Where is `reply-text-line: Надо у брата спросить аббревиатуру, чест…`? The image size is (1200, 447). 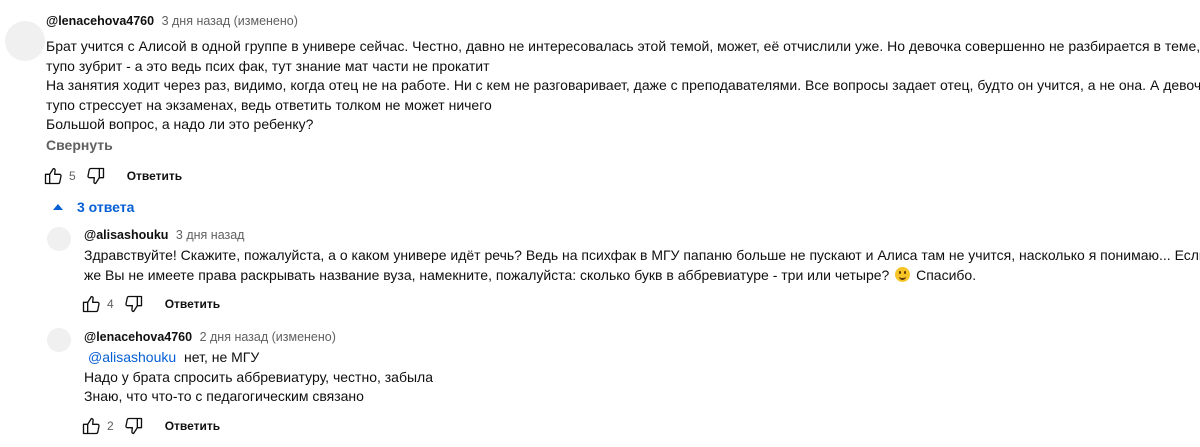 reply-text-line: Надо у брата спросить аббревиатуру, чест… is located at coordinates (258, 376).